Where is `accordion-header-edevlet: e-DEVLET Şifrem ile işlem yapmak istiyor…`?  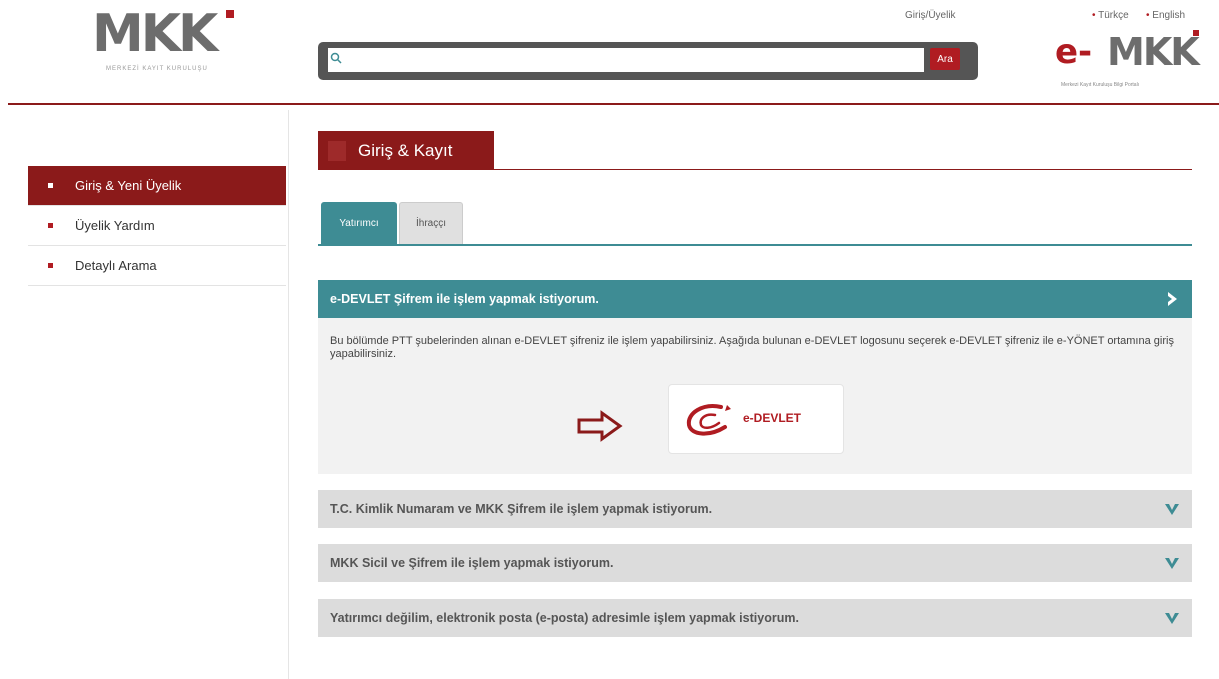 accordion-header-edevlet: e-DEVLET Şifrem ile işlem yapmak istiyor… is located at coordinates (755, 299).